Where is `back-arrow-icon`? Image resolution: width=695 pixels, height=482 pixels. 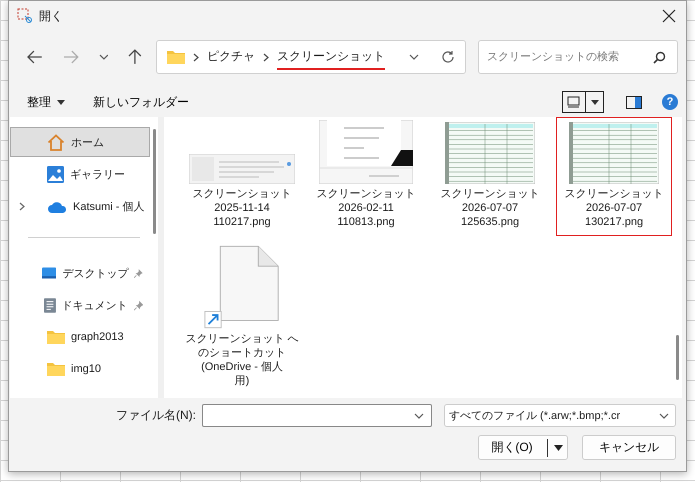 back-arrow-icon is located at coordinates (35, 57).